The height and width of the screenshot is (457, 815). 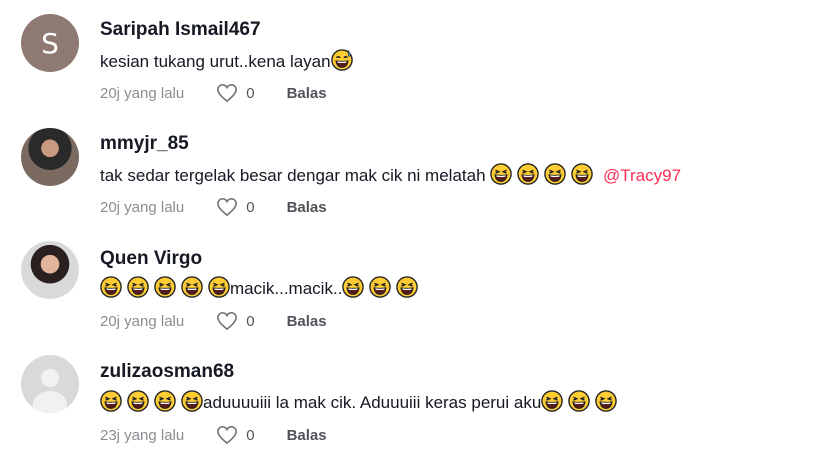 I want to click on comment-username: Saripah Ismail467, so click(x=180, y=30).